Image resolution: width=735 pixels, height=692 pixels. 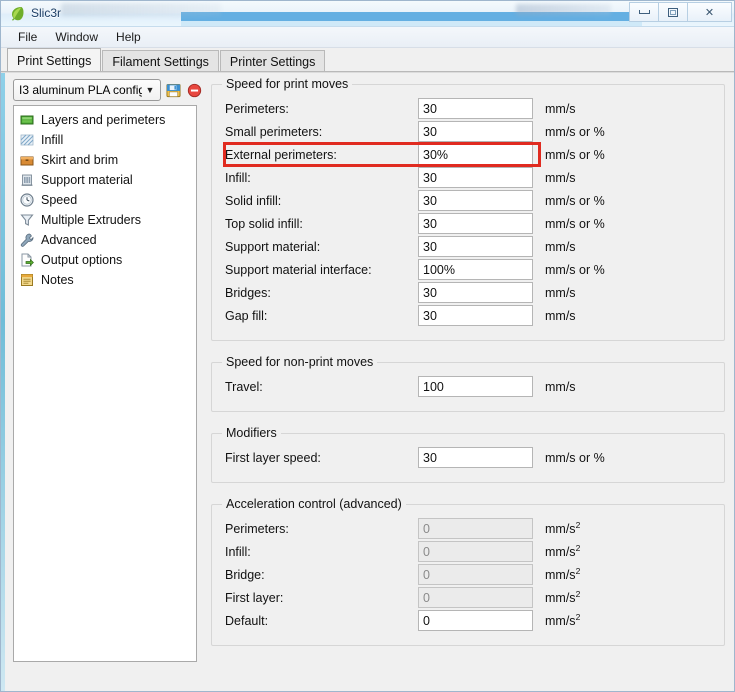 I want to click on export-page-icon, so click(x=27, y=260).